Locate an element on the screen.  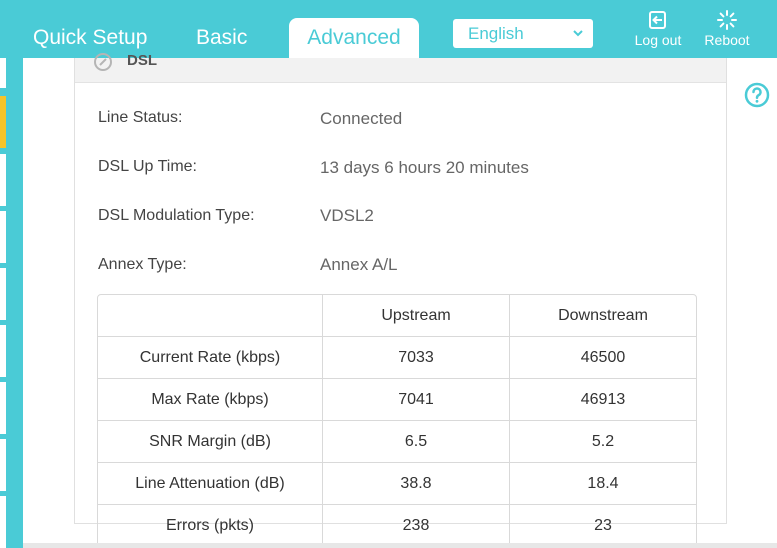
language-select-value: English is located at coordinates (496, 33).